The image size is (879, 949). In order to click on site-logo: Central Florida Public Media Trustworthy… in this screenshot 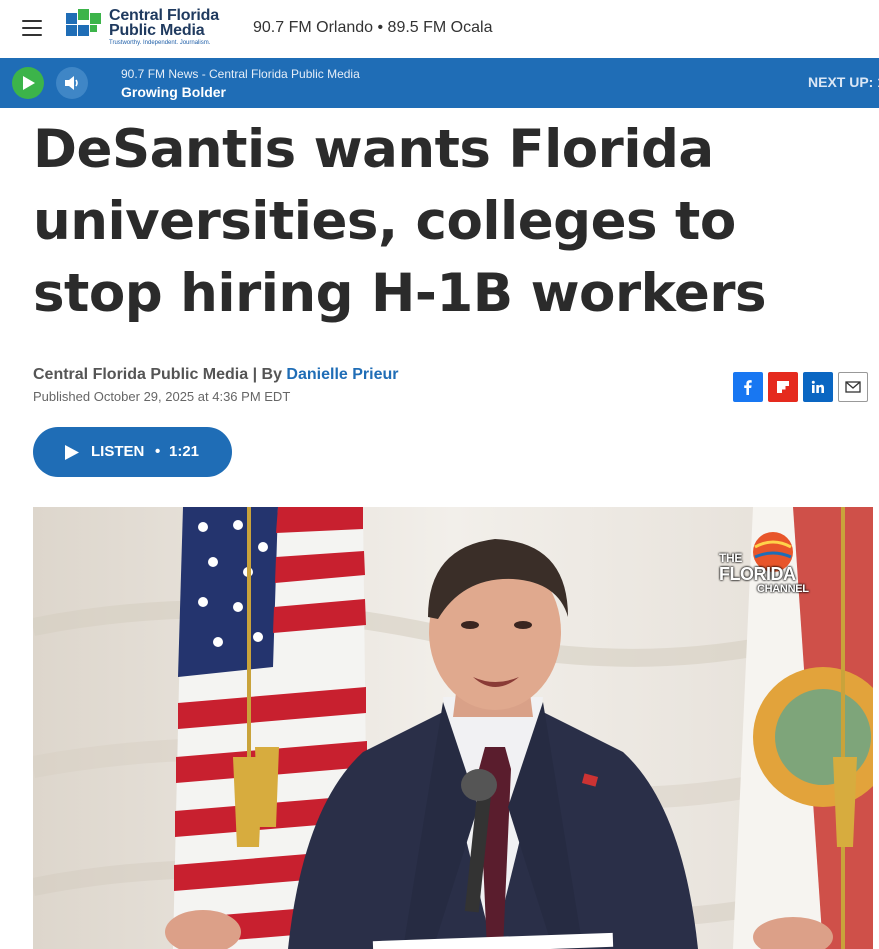, I will do `click(148, 29)`.